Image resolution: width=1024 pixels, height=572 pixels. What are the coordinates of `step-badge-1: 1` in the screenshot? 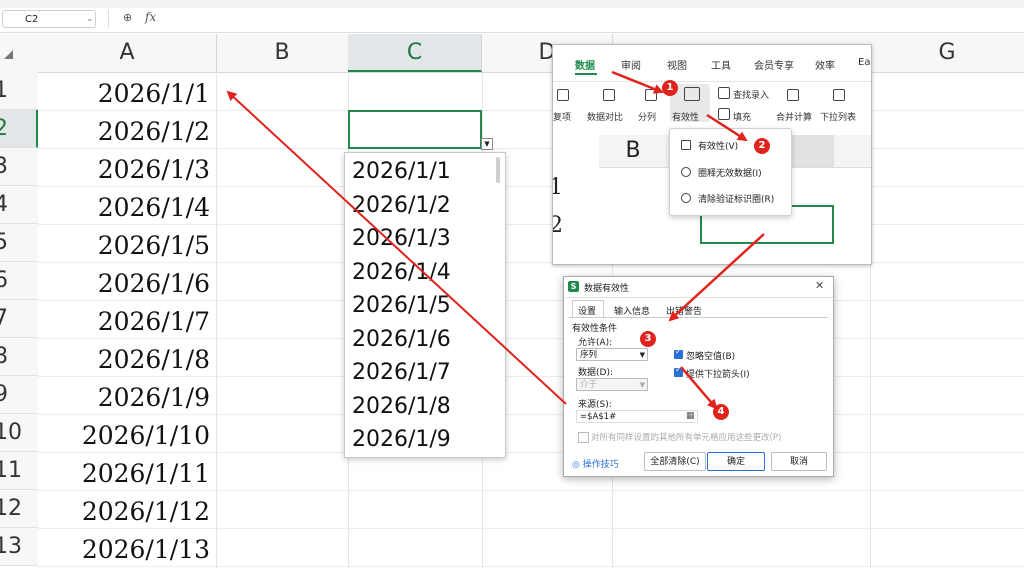 It's located at (670, 88).